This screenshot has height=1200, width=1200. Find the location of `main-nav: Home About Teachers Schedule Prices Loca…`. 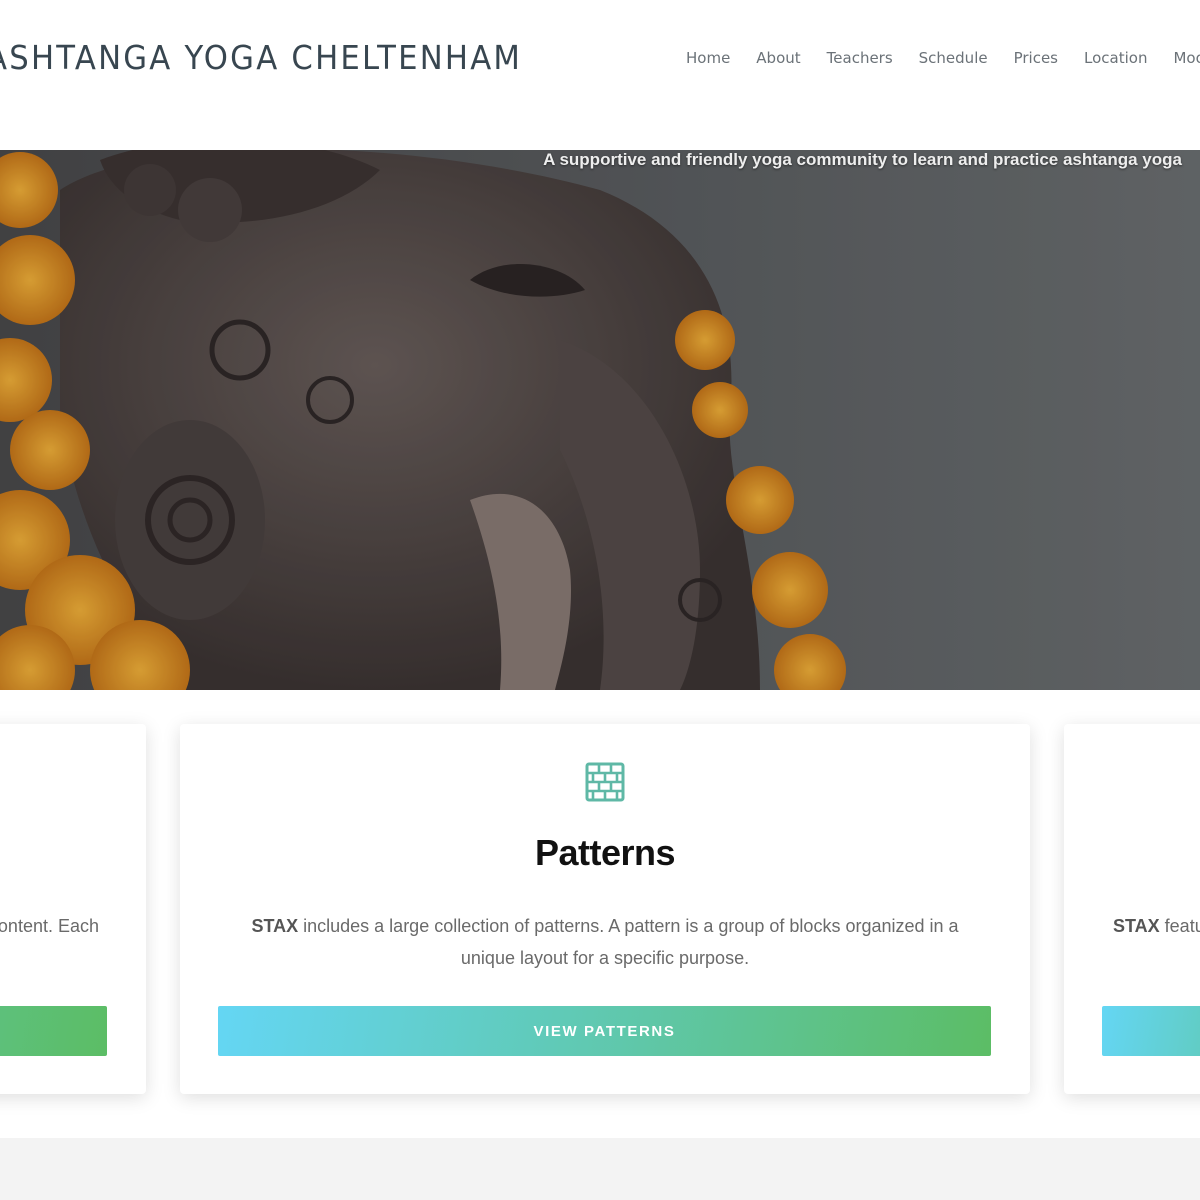

main-nav: Home About Teachers Schedule Prices Loca… is located at coordinates (943, 58).